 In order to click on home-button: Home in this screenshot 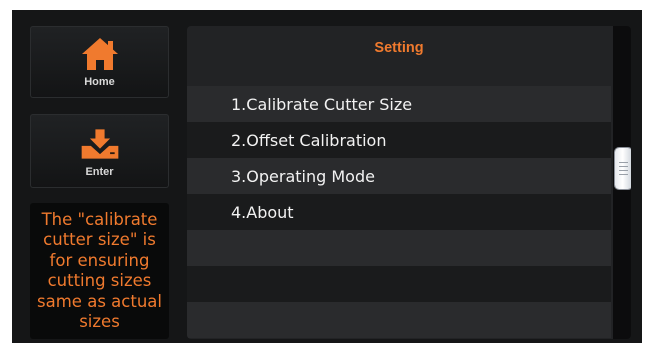, I will do `click(99, 62)`.